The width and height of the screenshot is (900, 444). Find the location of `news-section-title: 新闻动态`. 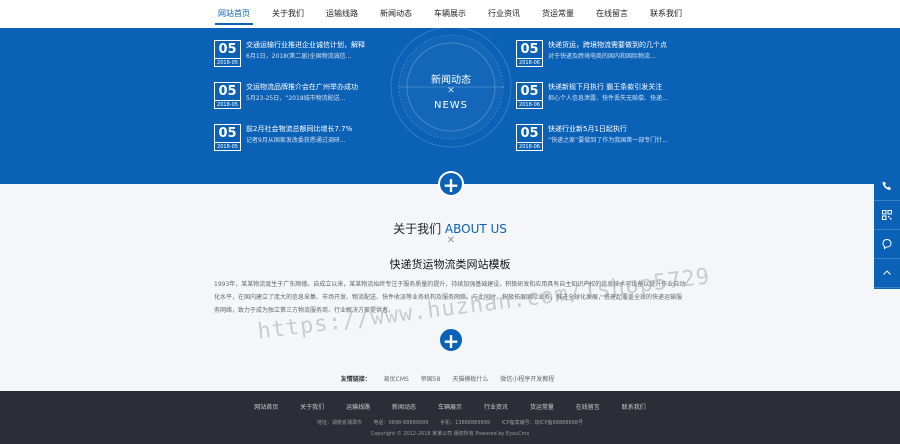

news-section-title: 新闻动态 is located at coordinates (451, 80).